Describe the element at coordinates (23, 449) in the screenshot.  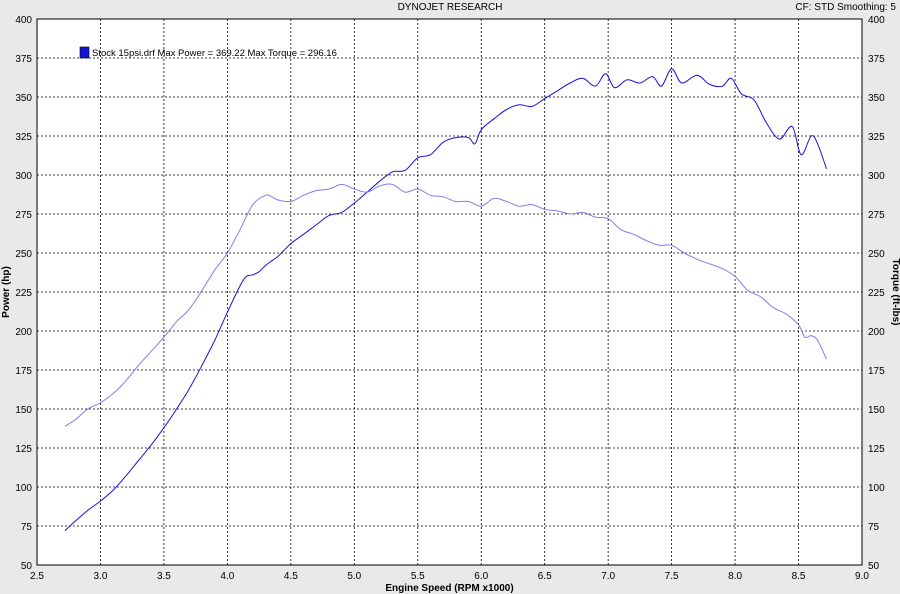
I see `y-tick-label: 125` at that location.